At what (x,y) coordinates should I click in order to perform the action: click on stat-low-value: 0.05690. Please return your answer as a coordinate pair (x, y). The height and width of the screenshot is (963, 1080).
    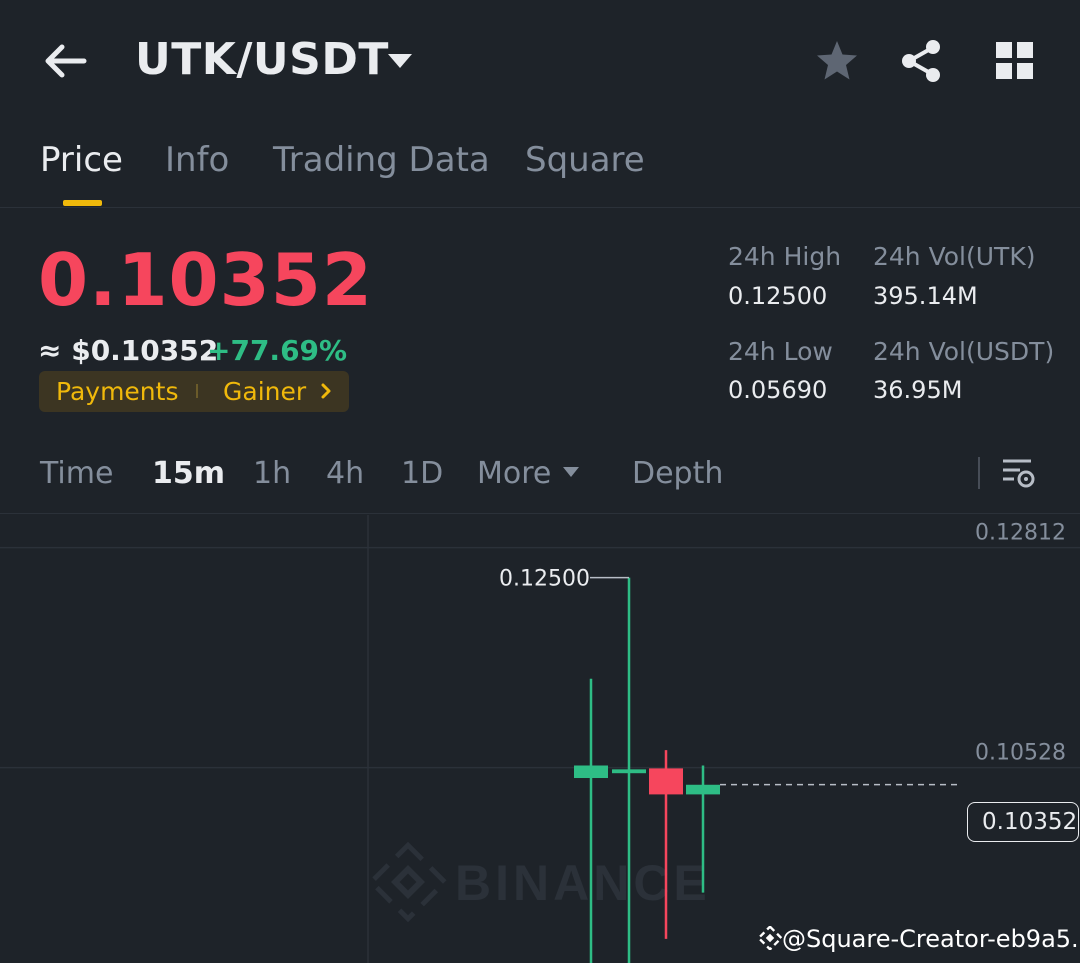
    Looking at the image, I should click on (778, 390).